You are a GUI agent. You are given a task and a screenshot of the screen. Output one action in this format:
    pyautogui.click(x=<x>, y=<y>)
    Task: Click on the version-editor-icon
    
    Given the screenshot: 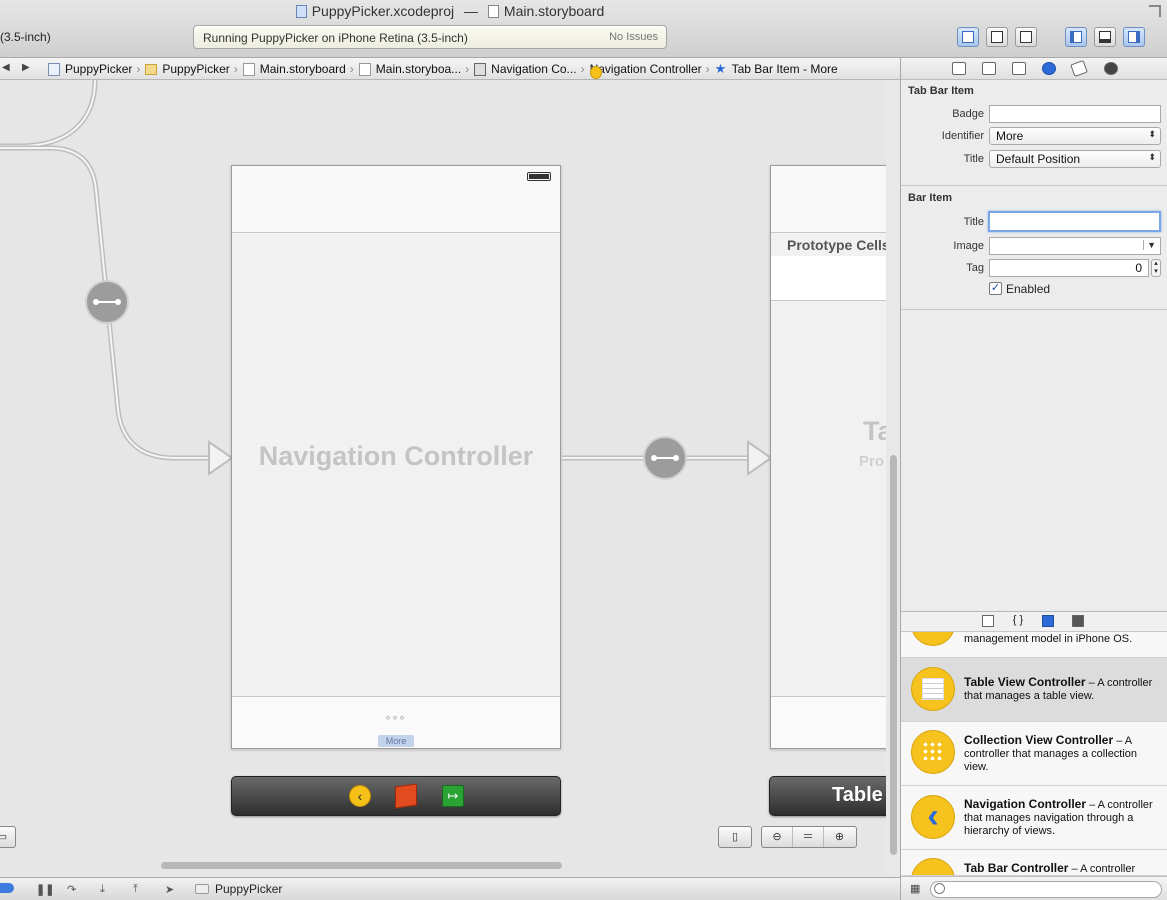 What is the action you would take?
    pyautogui.click(x=1026, y=37)
    